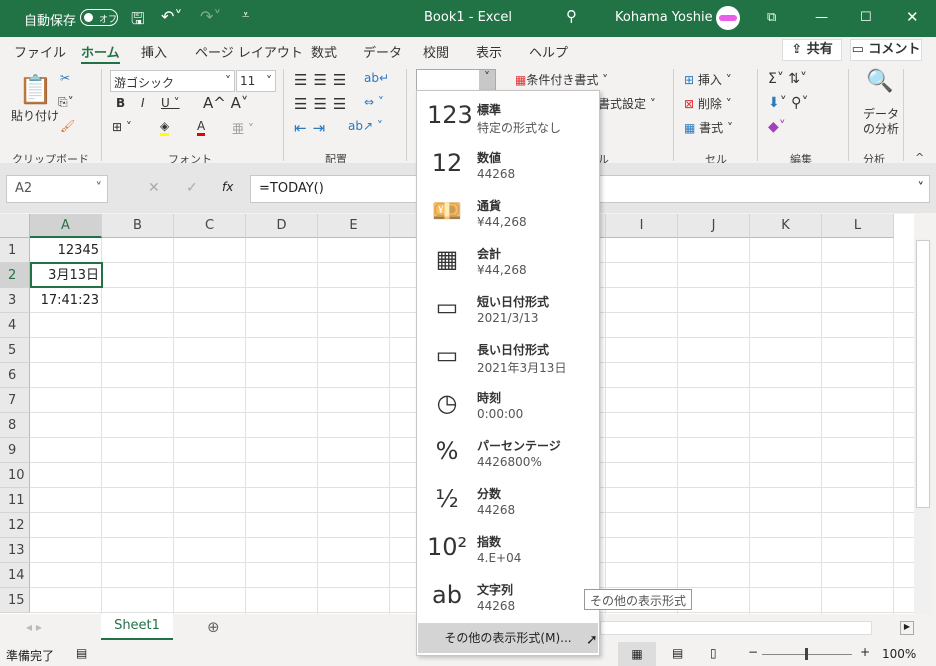 The width and height of the screenshot is (936, 666). I want to click on normal-view-icon: ▦, so click(637, 654).